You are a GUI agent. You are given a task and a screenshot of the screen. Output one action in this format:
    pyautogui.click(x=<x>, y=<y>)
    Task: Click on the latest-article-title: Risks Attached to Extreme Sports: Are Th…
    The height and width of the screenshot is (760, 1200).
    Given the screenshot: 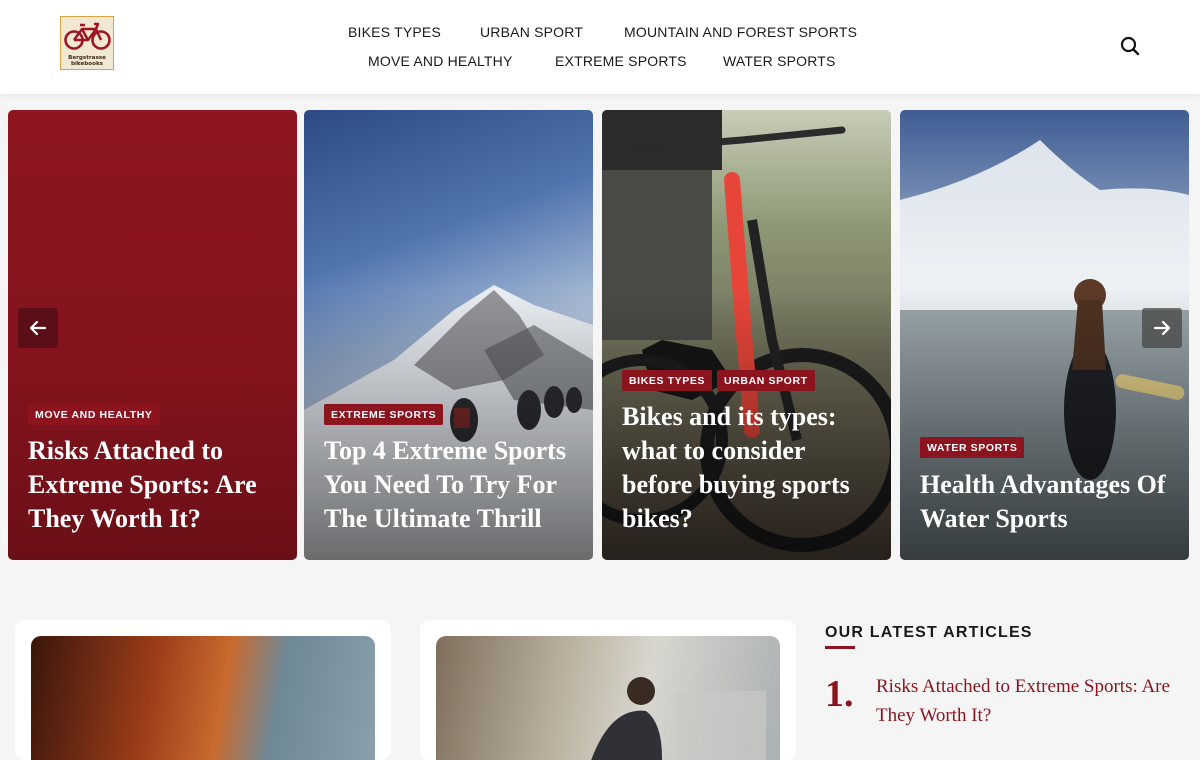 What is the action you would take?
    pyautogui.click(x=1033, y=701)
    